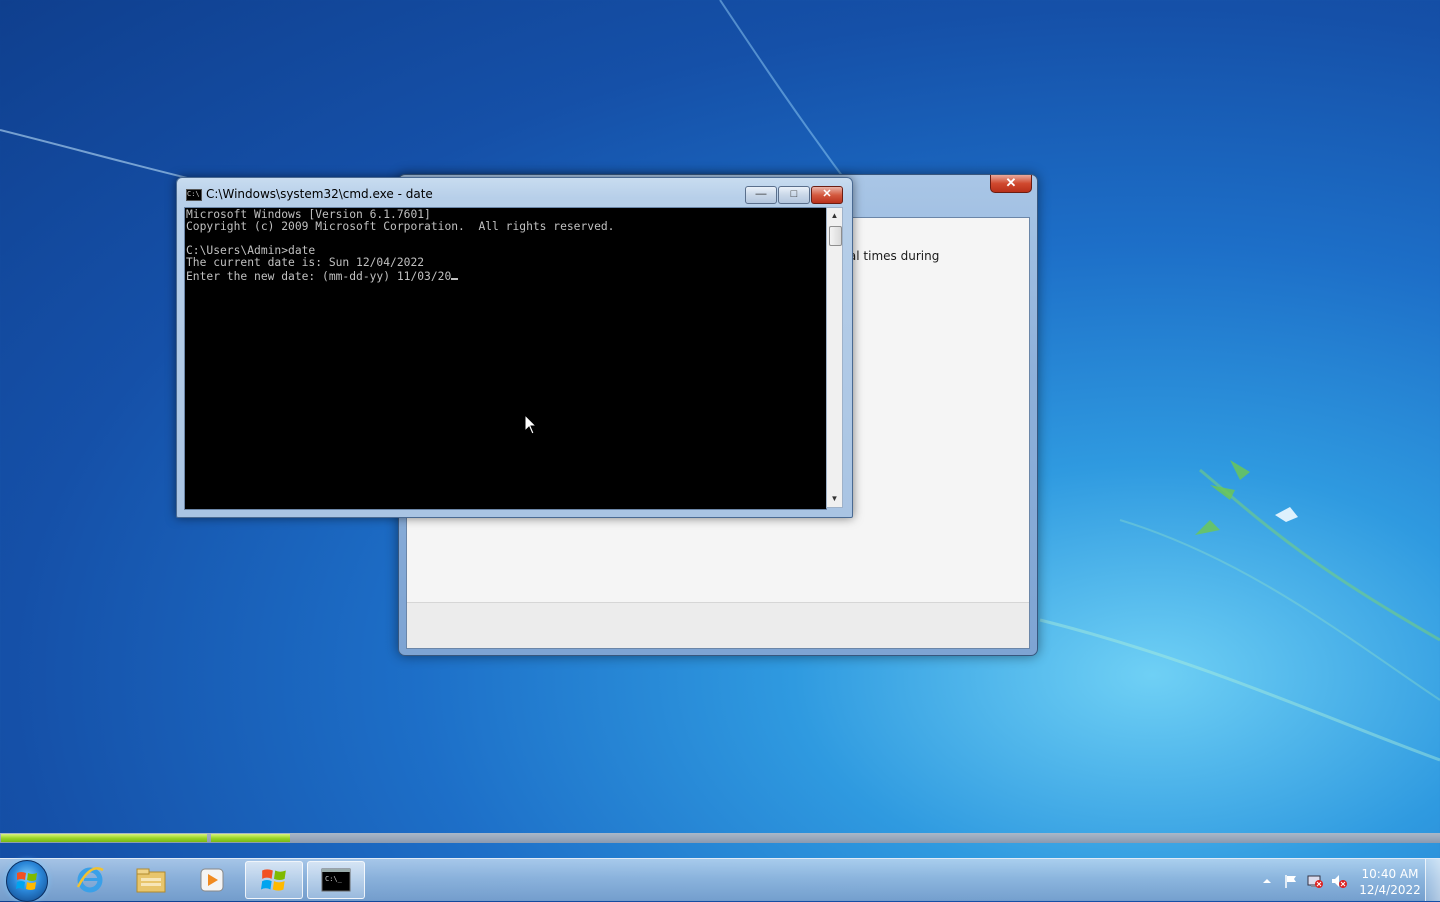  I want to click on taskbar-media-player-button, so click(212, 880).